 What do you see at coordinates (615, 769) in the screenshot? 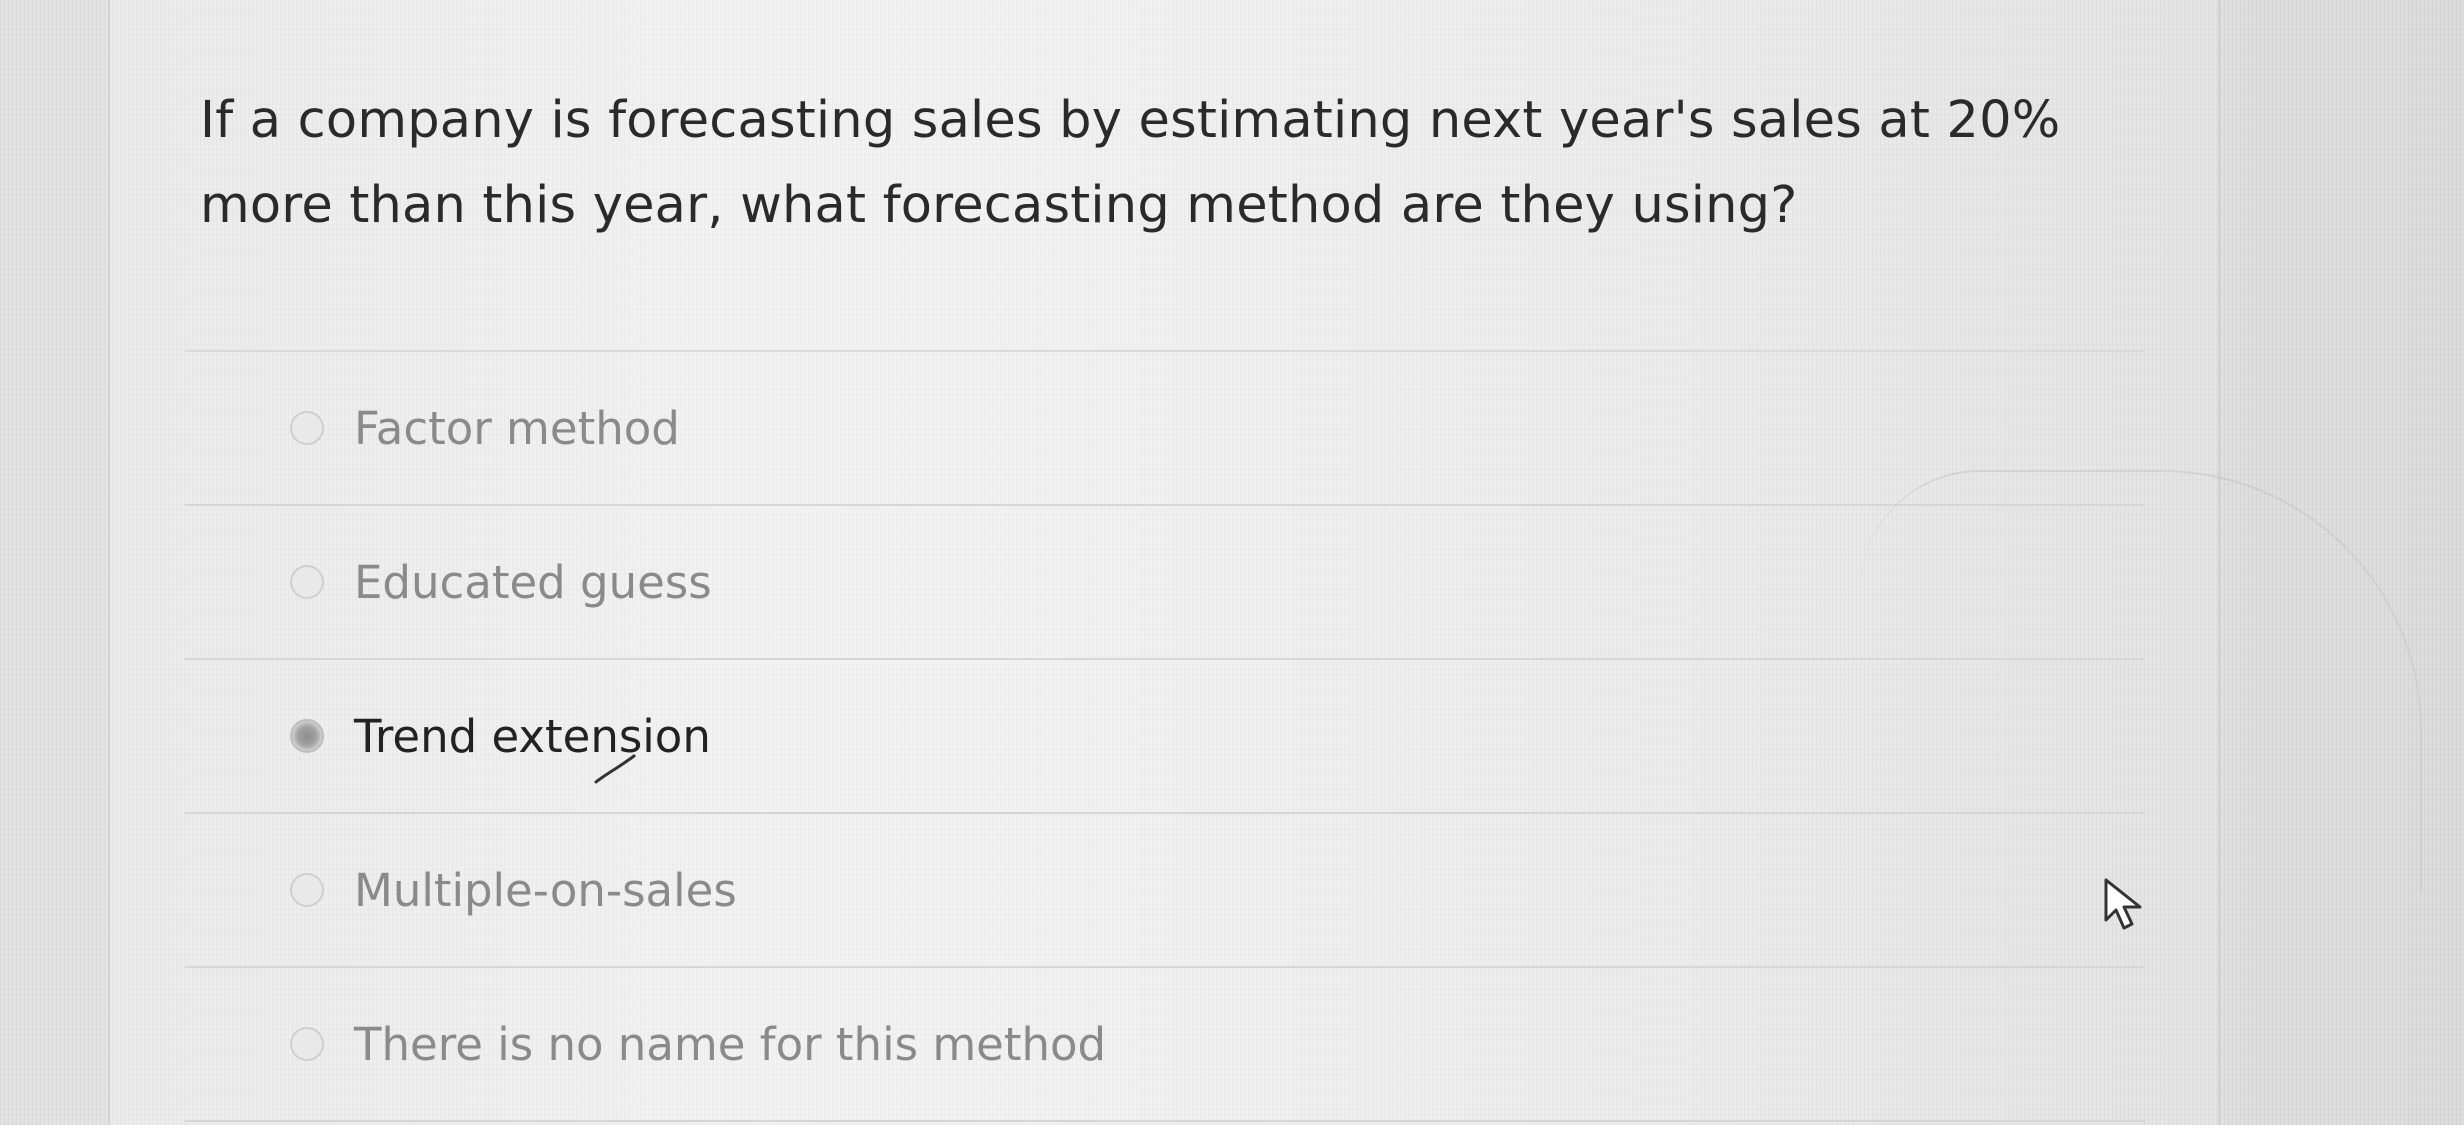
I see `pen-stroke-mark` at bounding box center [615, 769].